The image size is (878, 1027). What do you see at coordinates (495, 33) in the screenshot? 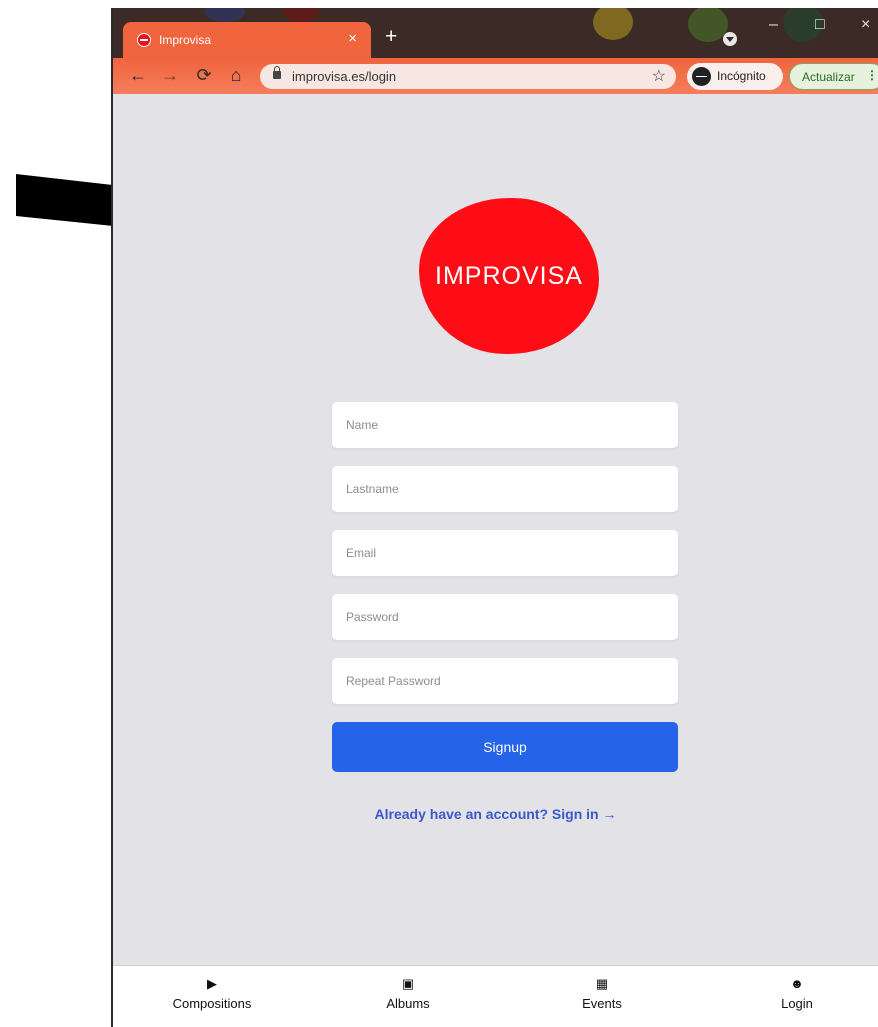
I see `tab-strip: Improvisa × + – □ ×` at bounding box center [495, 33].